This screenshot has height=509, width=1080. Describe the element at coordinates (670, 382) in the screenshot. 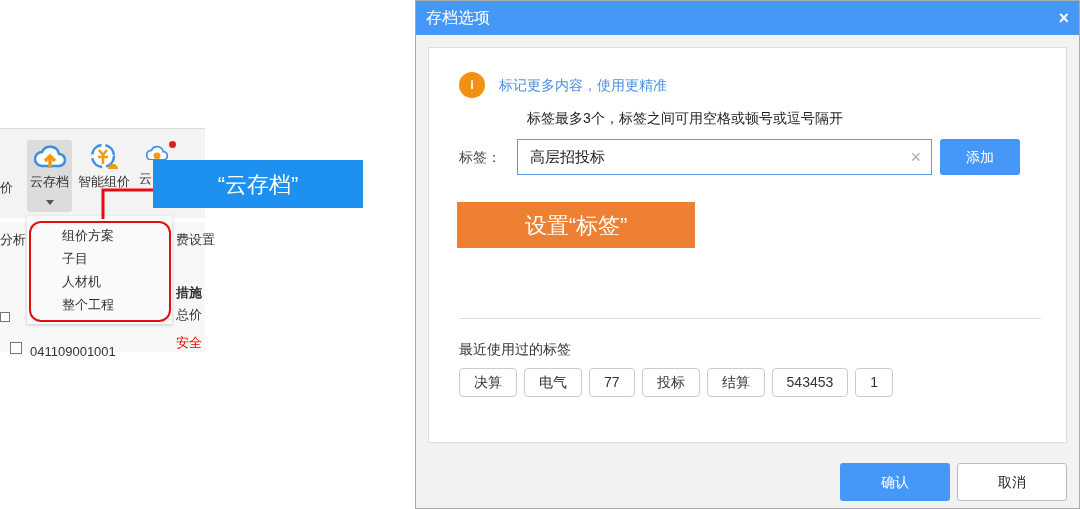

I see `tag-chip: 投标` at that location.